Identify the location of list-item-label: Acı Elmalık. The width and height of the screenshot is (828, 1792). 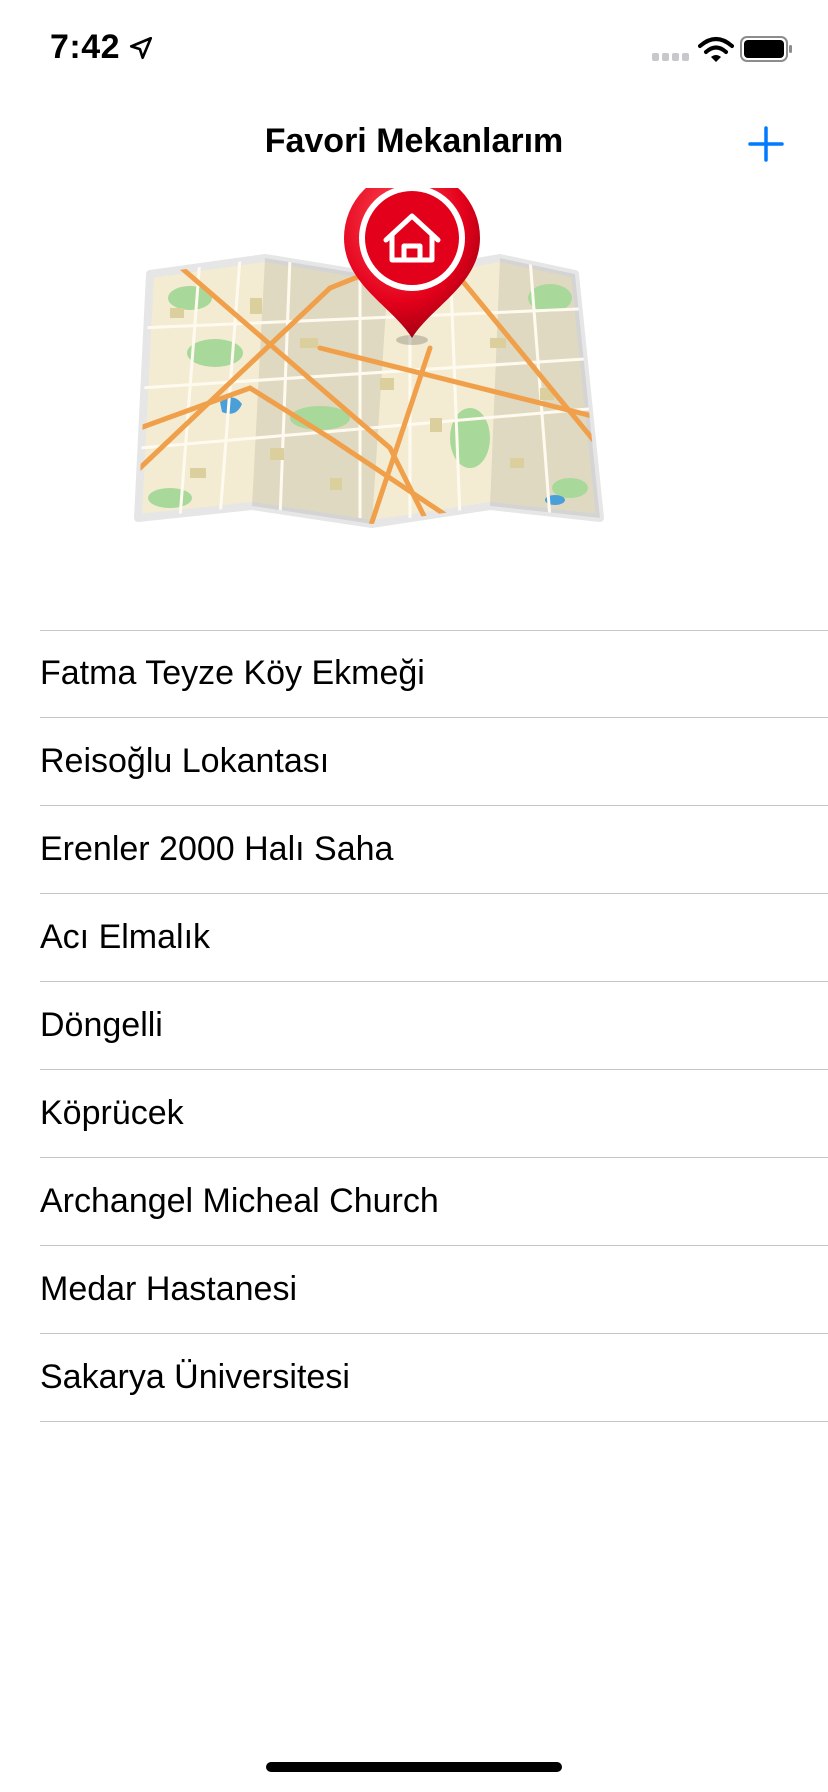
(125, 937).